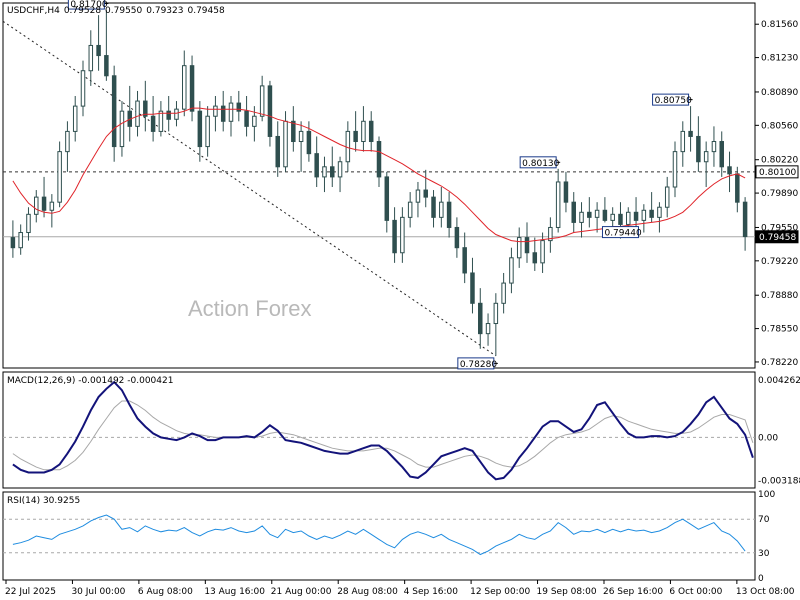 The image size is (800, 600). What do you see at coordinates (500, 592) in the screenshot?
I see `x-tick-label: 12 Sep 00:00` at bounding box center [500, 592].